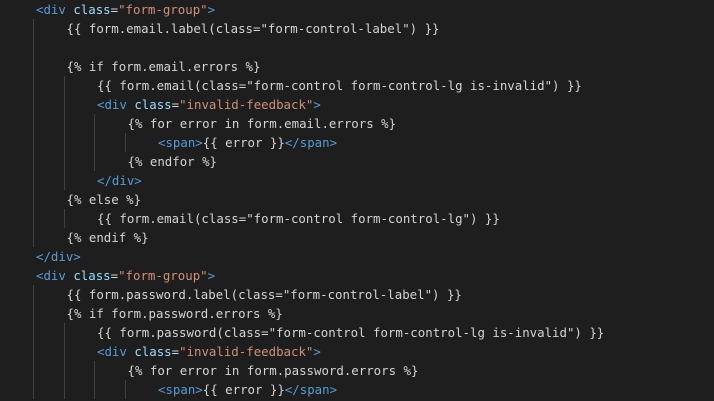 Image resolution: width=714 pixels, height=401 pixels. I want to click on code-line-content: {% endfor %}, so click(173, 161).